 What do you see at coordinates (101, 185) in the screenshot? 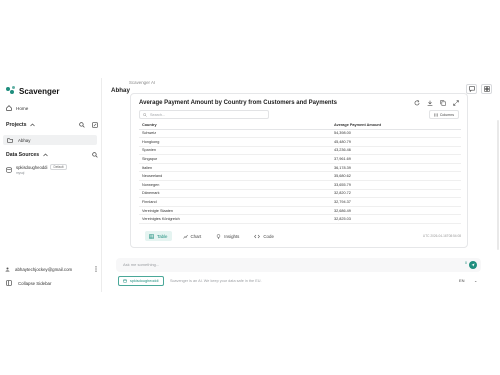
I see `sidebar-divider` at bounding box center [101, 185].